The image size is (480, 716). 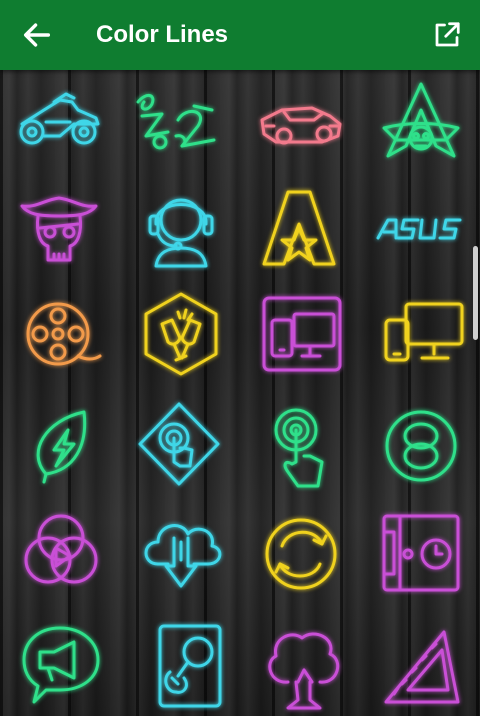 I want to click on scrollbar, so click(x=475, y=293).